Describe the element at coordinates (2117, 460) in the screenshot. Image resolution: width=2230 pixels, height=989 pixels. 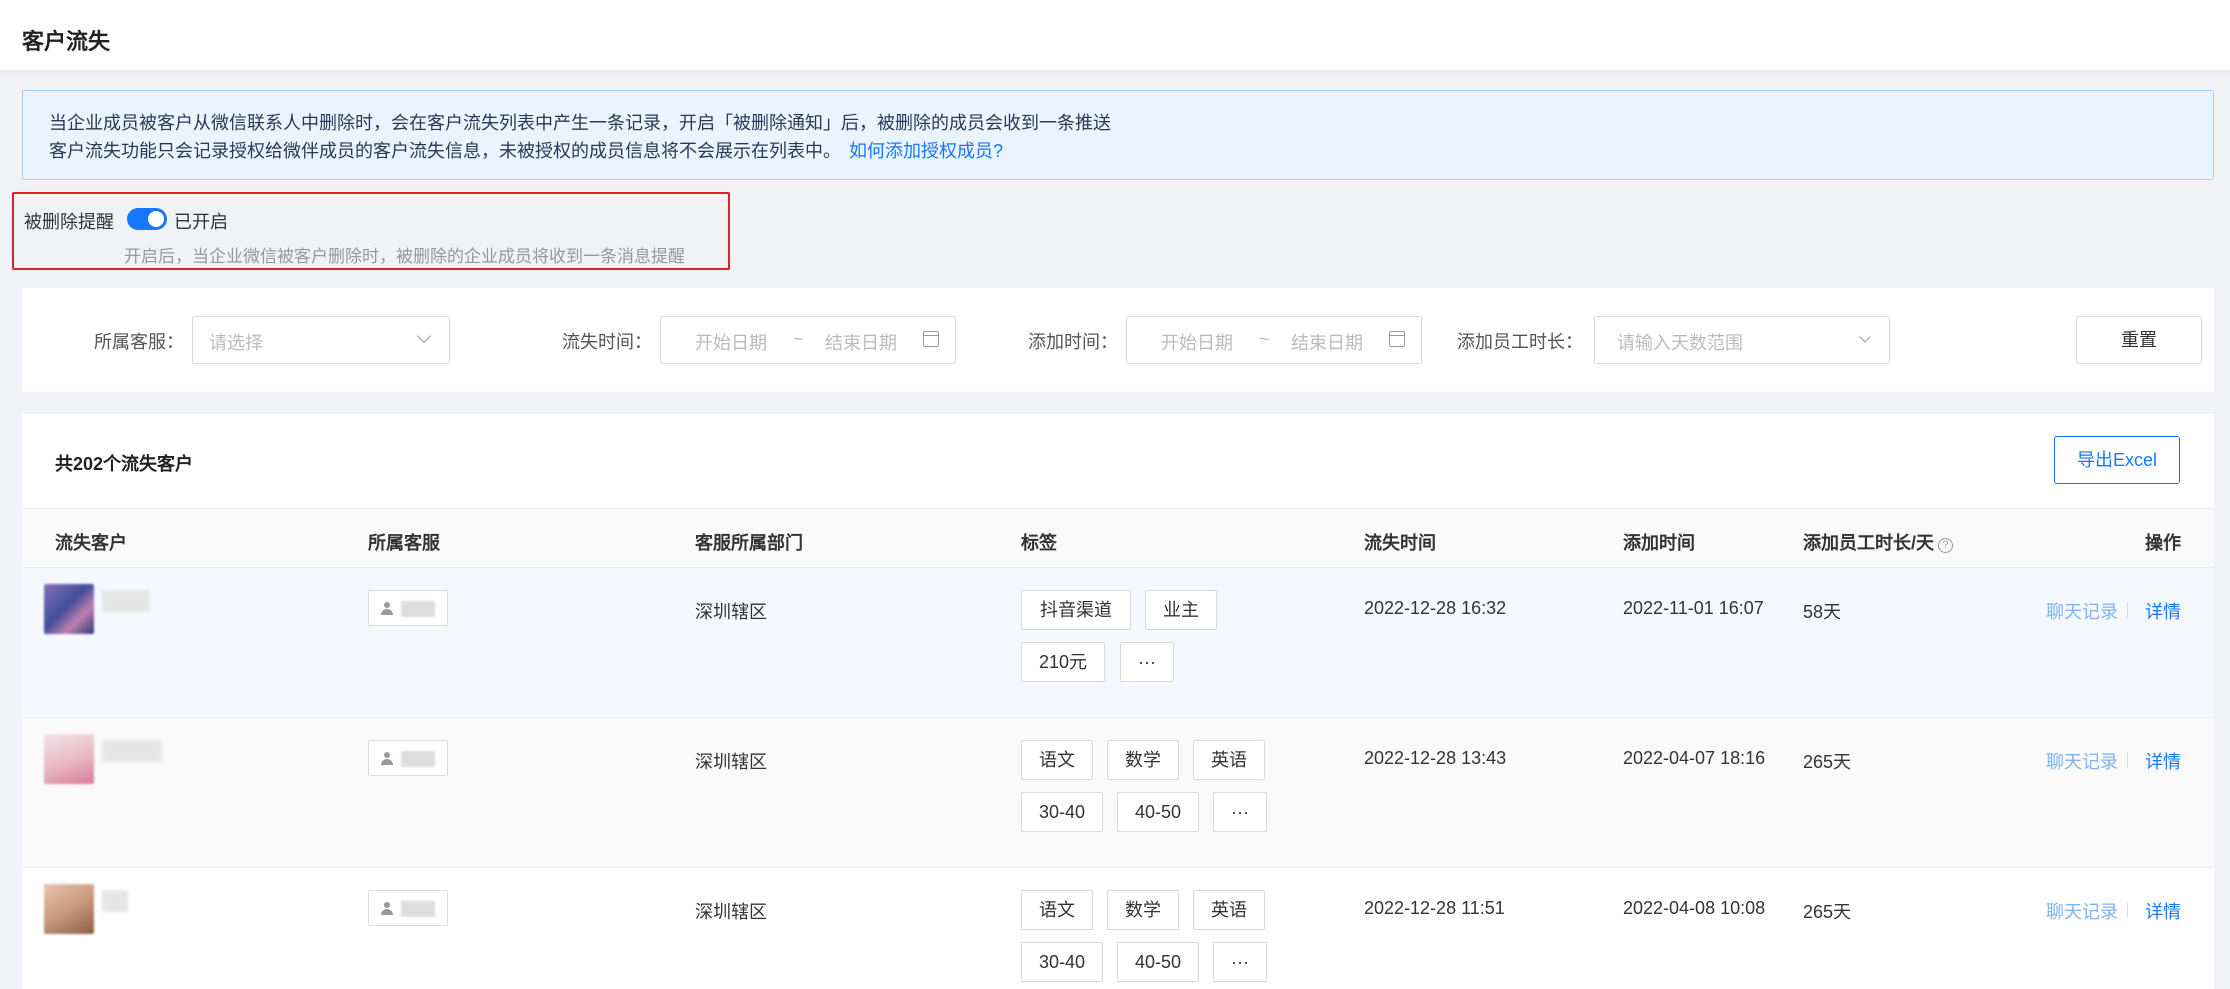
I see `export-excel-button: 导出Excel` at that location.